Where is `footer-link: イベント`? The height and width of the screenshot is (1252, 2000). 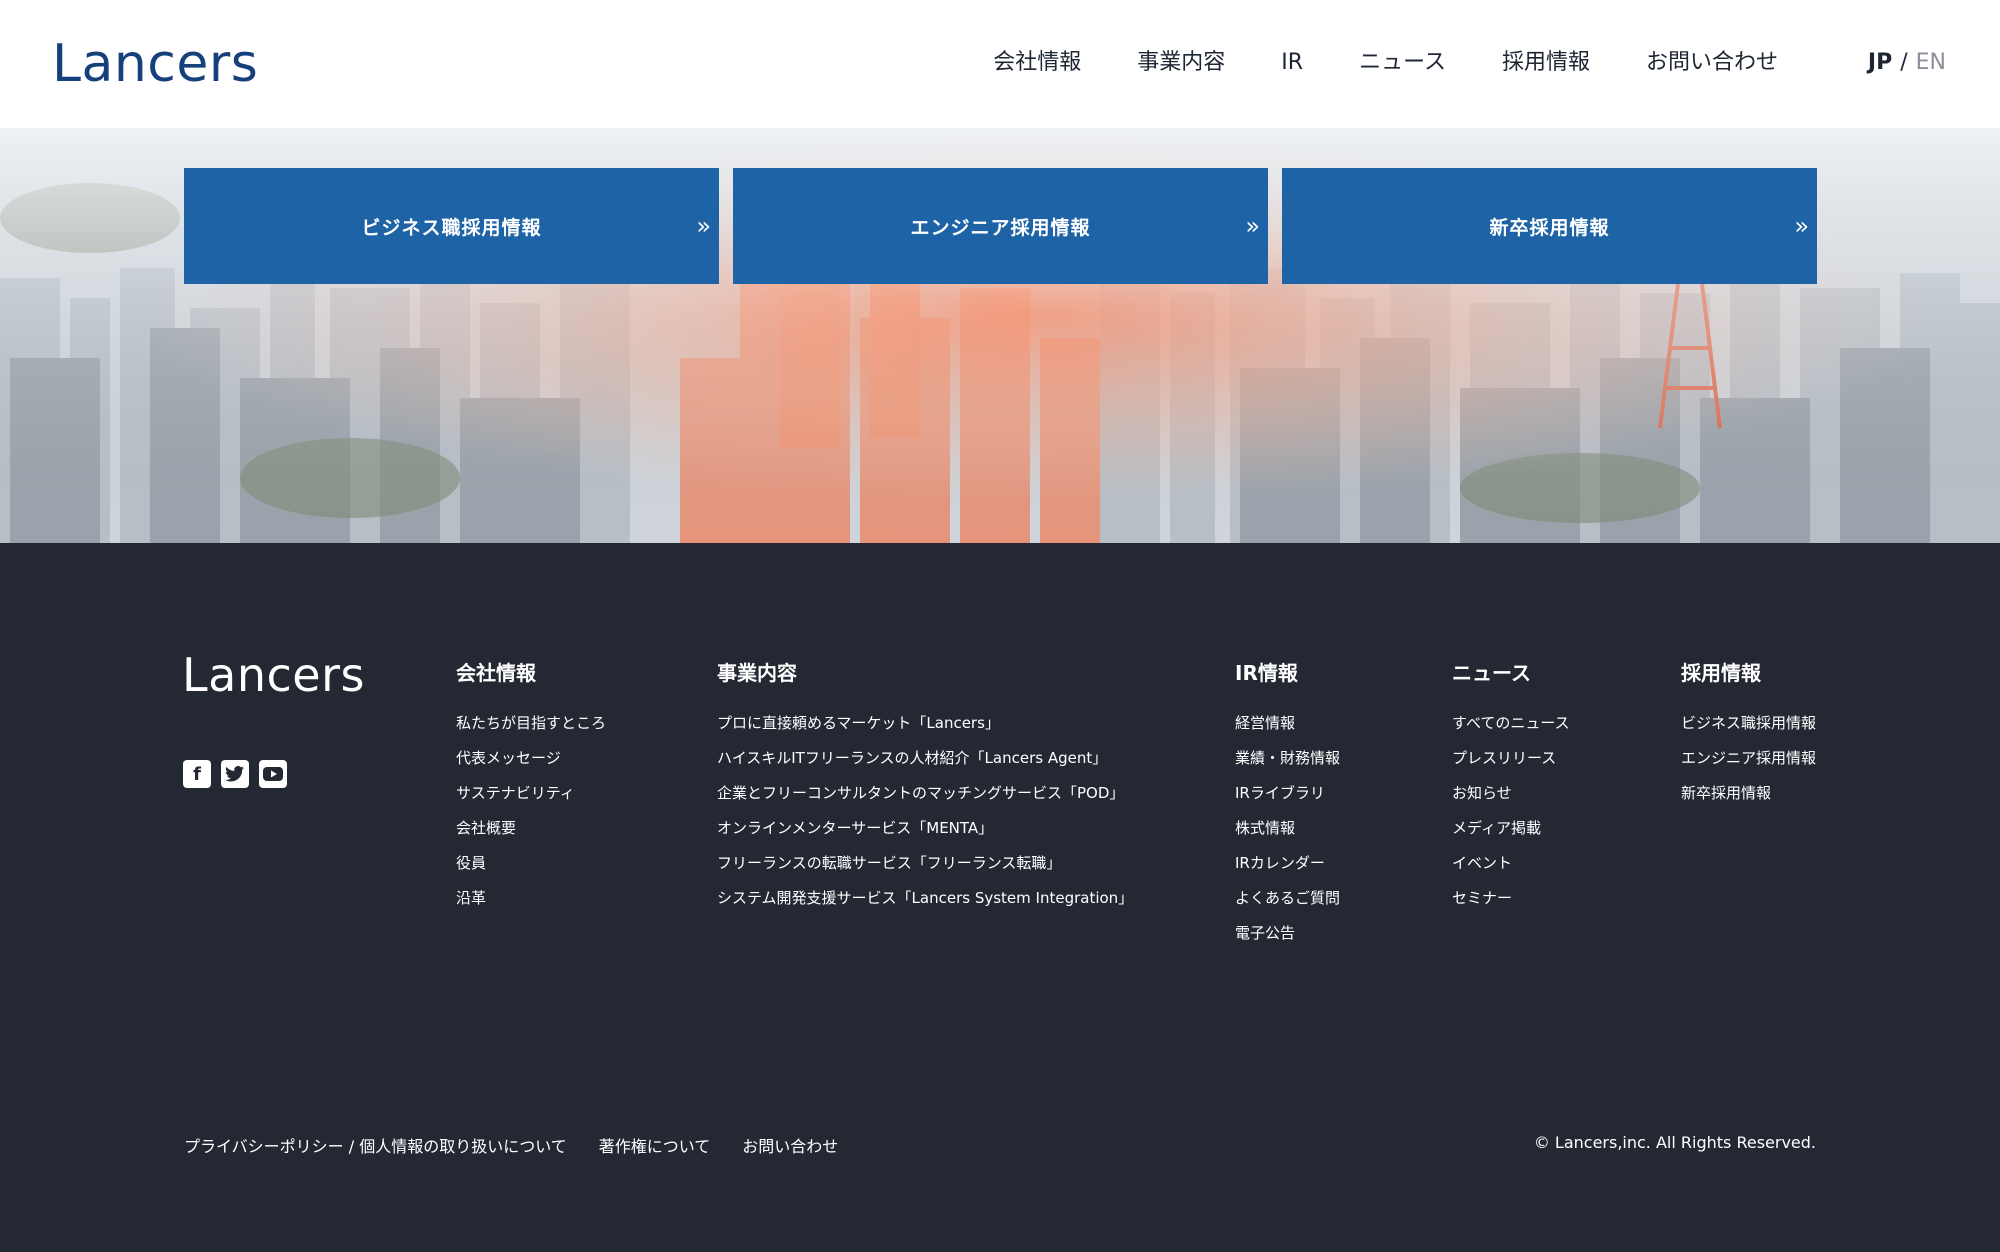
footer-link: イベント is located at coordinates (1482, 863).